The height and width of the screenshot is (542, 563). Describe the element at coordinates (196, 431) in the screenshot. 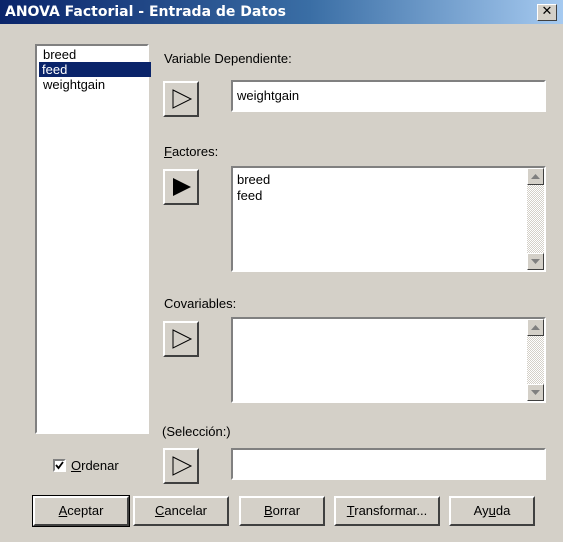

I see `selection-label: (Selección:)` at that location.